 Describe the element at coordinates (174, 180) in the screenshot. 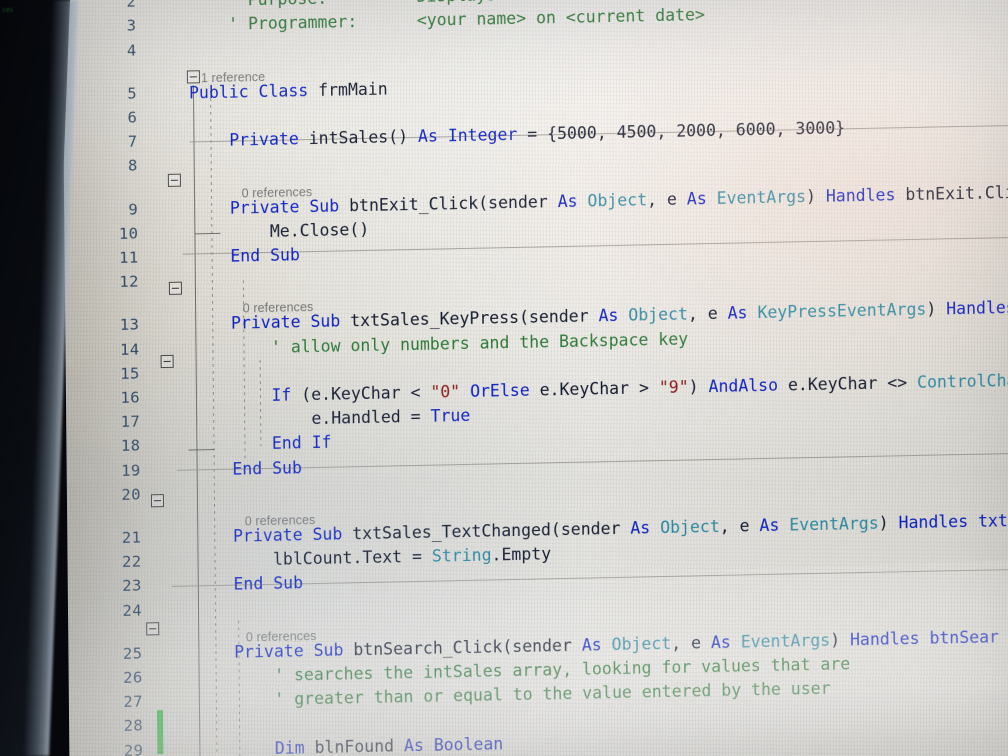

I see `fold-toggle-btnexit` at that location.